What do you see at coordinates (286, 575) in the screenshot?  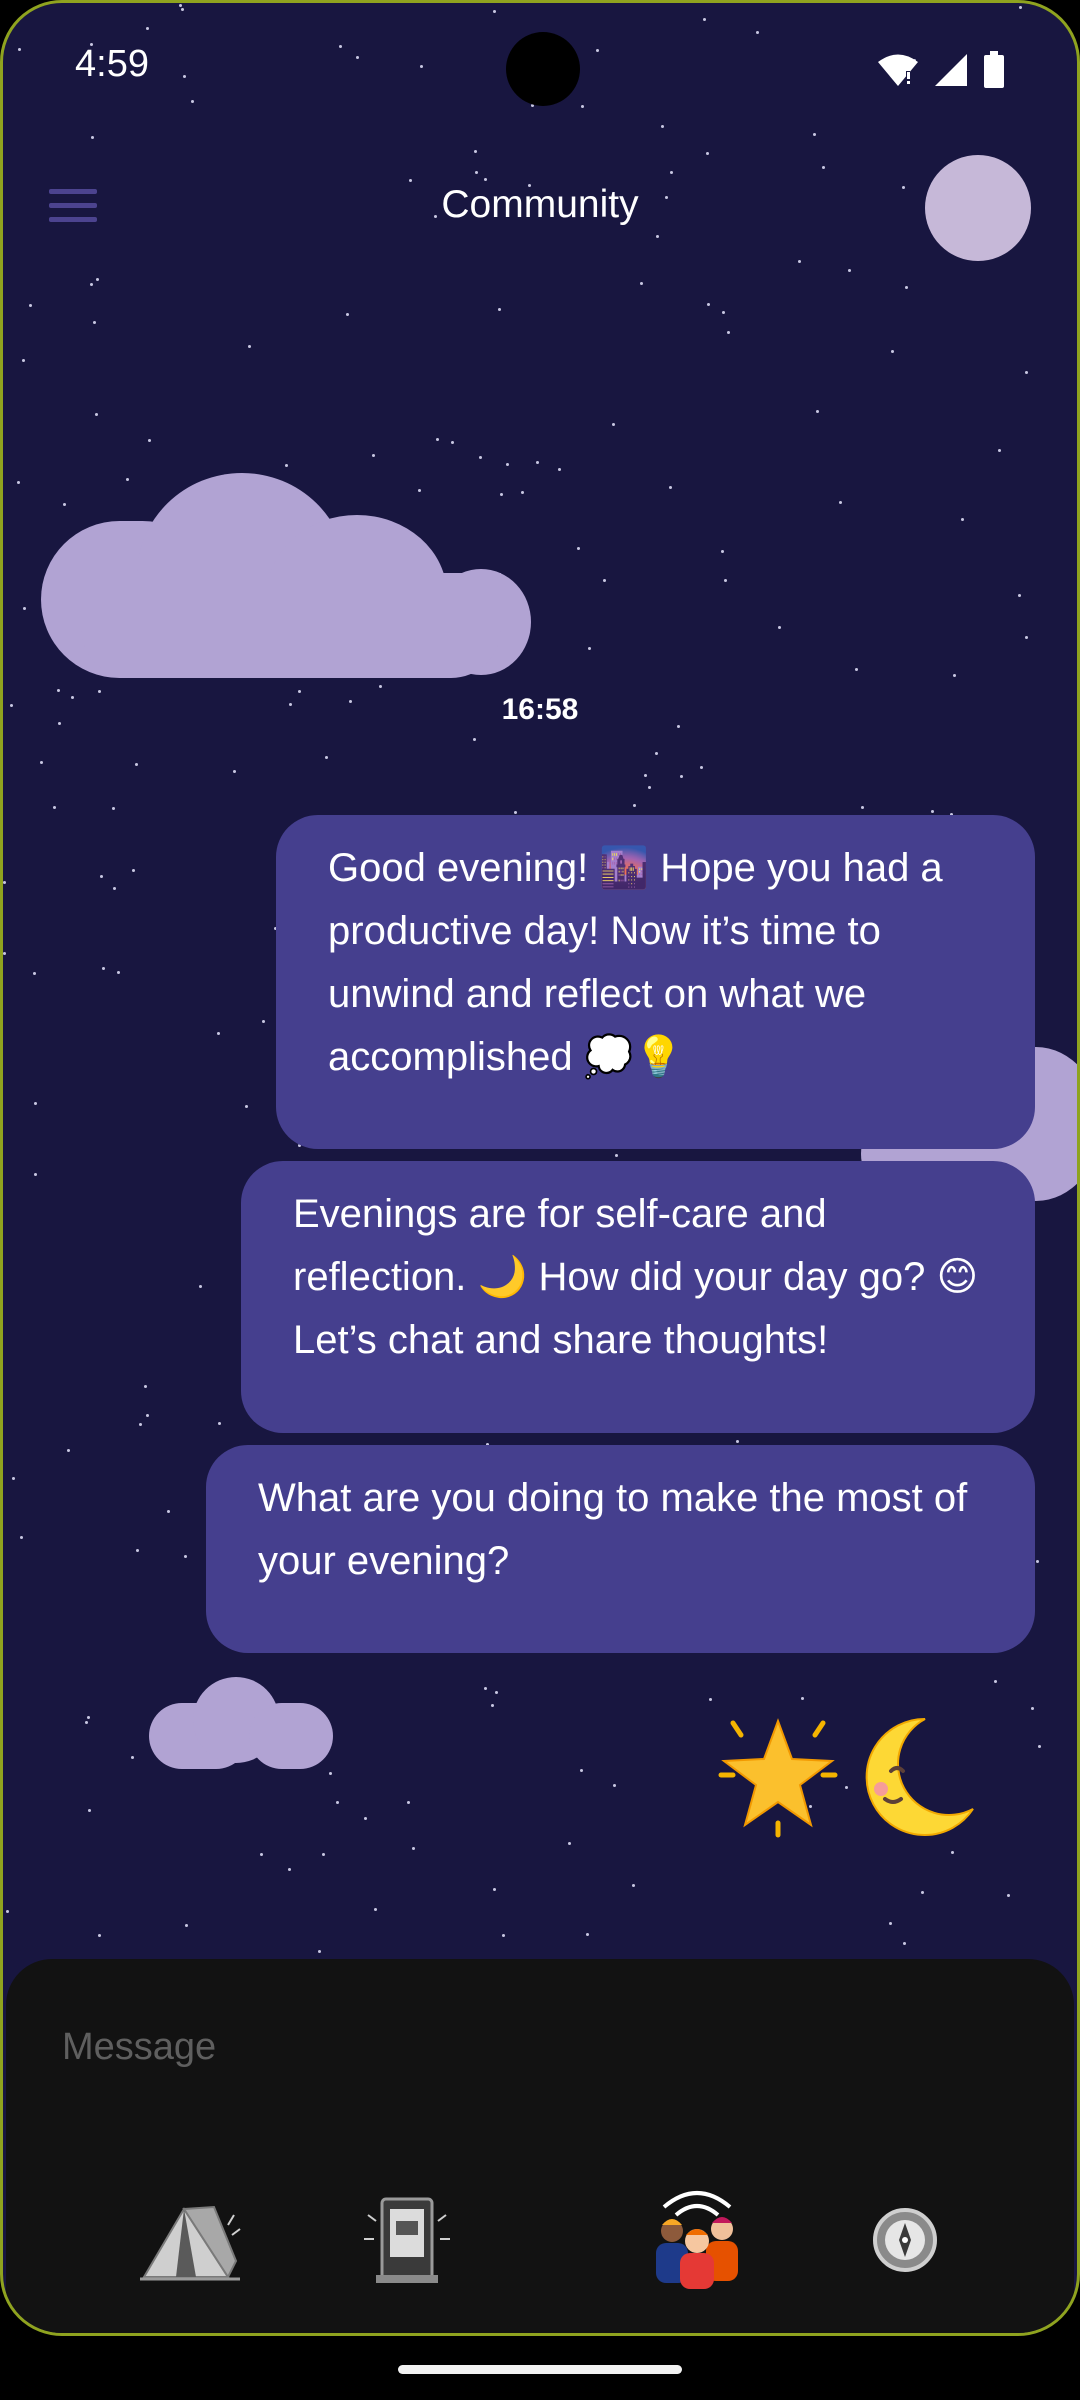 I see `cloud-decoration` at bounding box center [286, 575].